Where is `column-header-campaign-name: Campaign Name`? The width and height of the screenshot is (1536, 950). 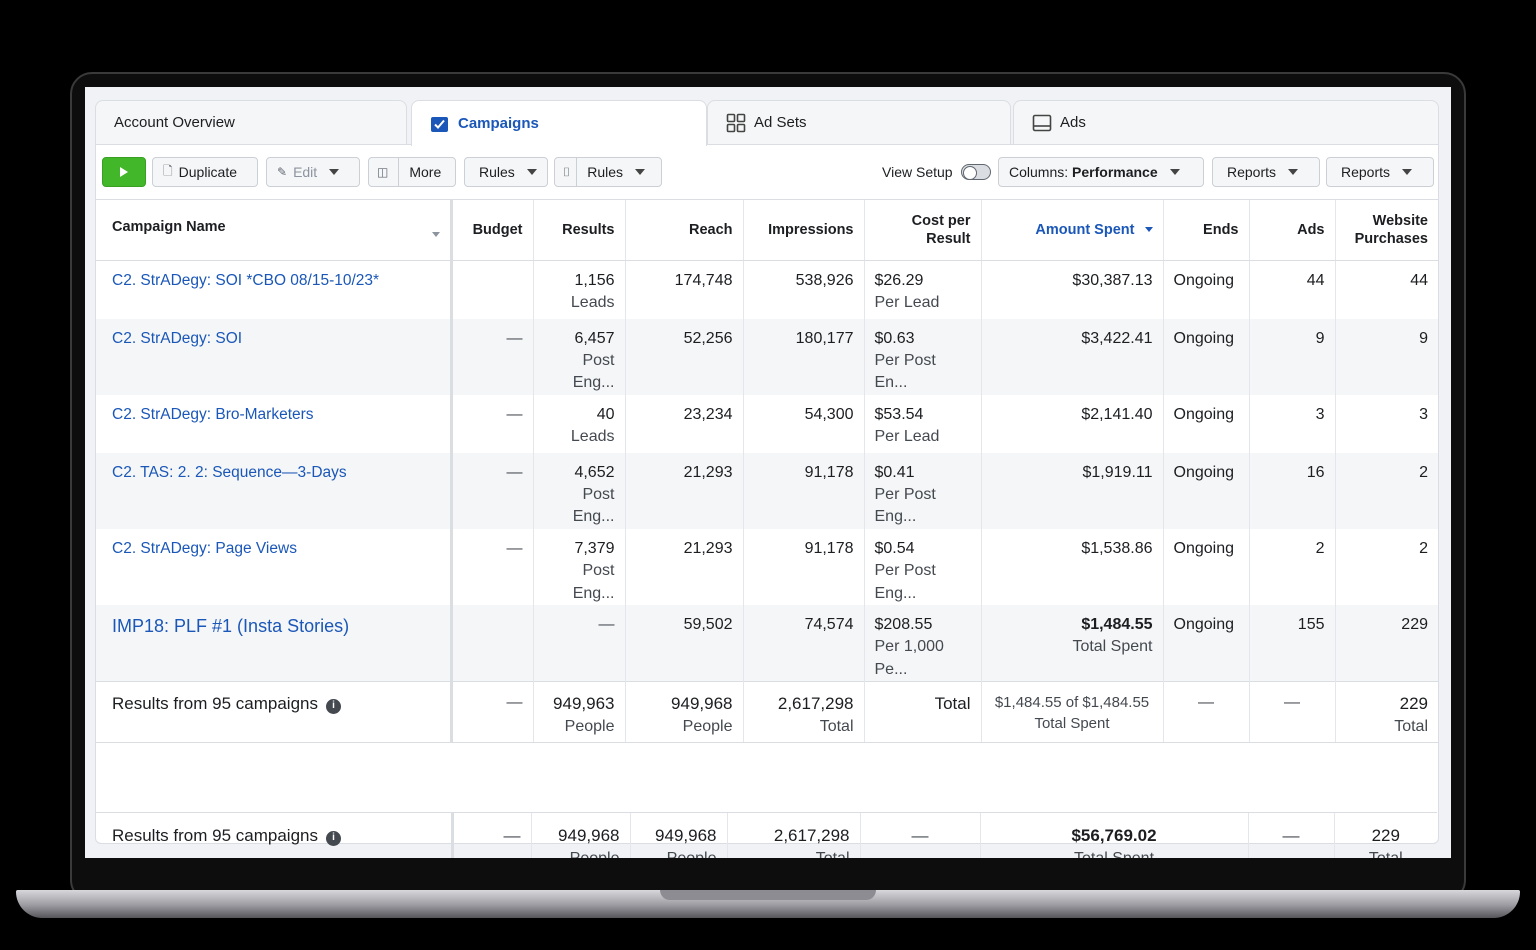 column-header-campaign-name: Campaign Name is located at coordinates (273, 230).